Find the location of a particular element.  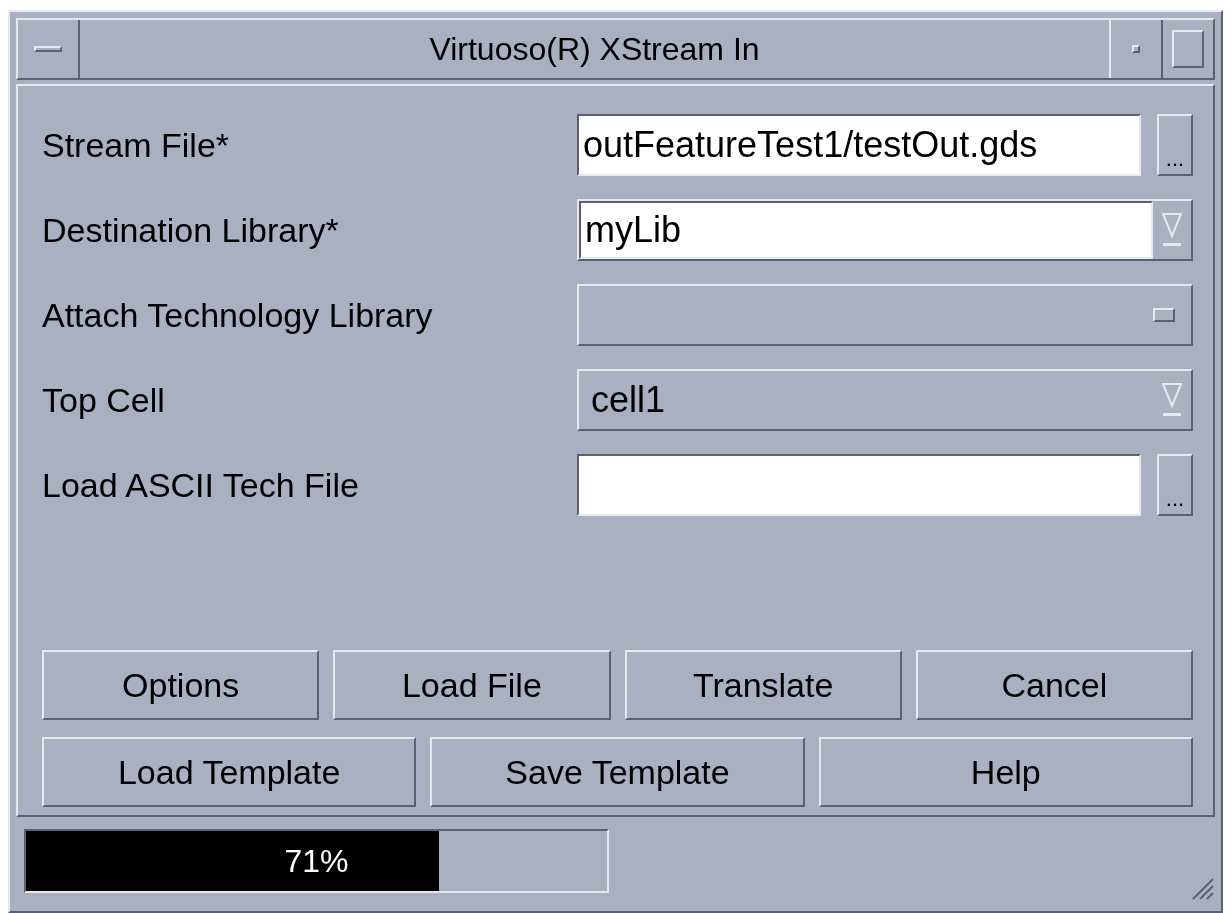

dialog-button: Save Template is located at coordinates (617, 772).